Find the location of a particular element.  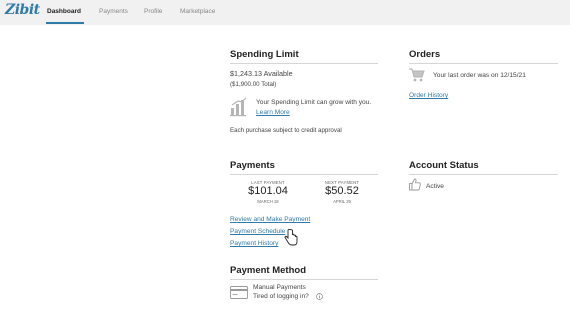

next-payment-amount: $50.52 is located at coordinates (342, 191).